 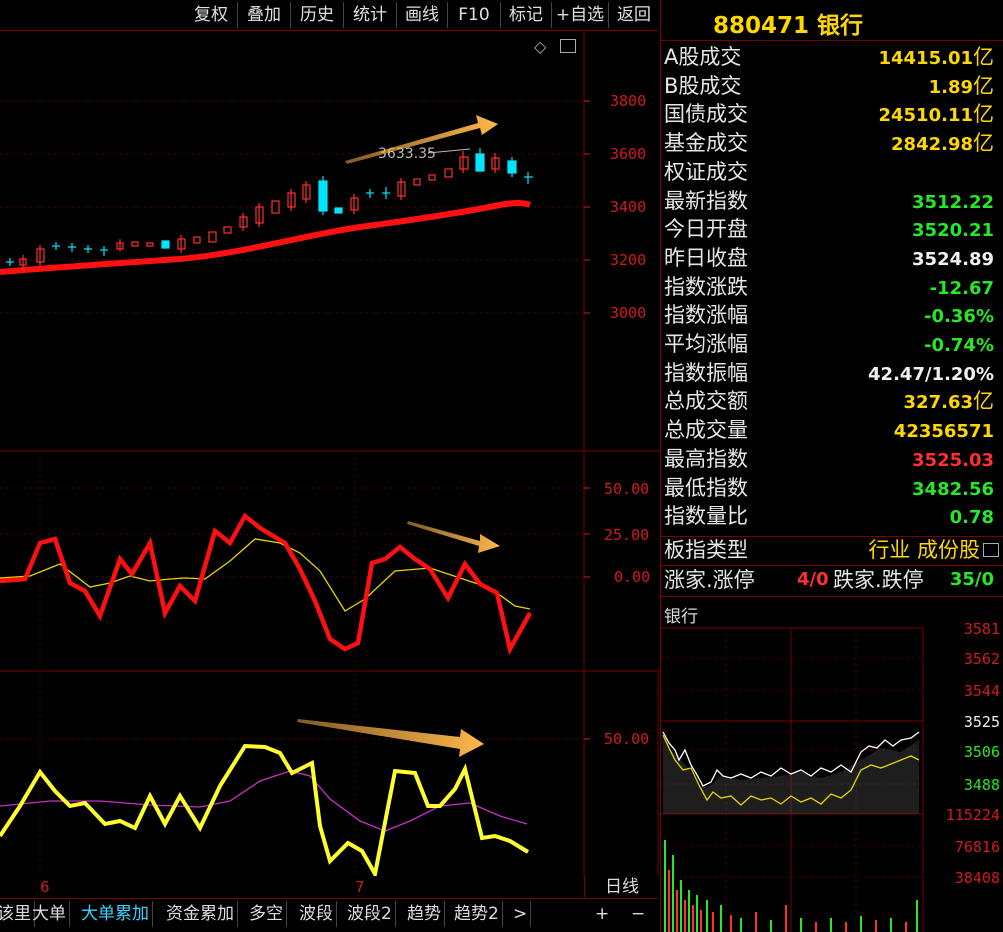 What do you see at coordinates (424, 914) in the screenshot?
I see `tab-trend: 趋势` at bounding box center [424, 914].